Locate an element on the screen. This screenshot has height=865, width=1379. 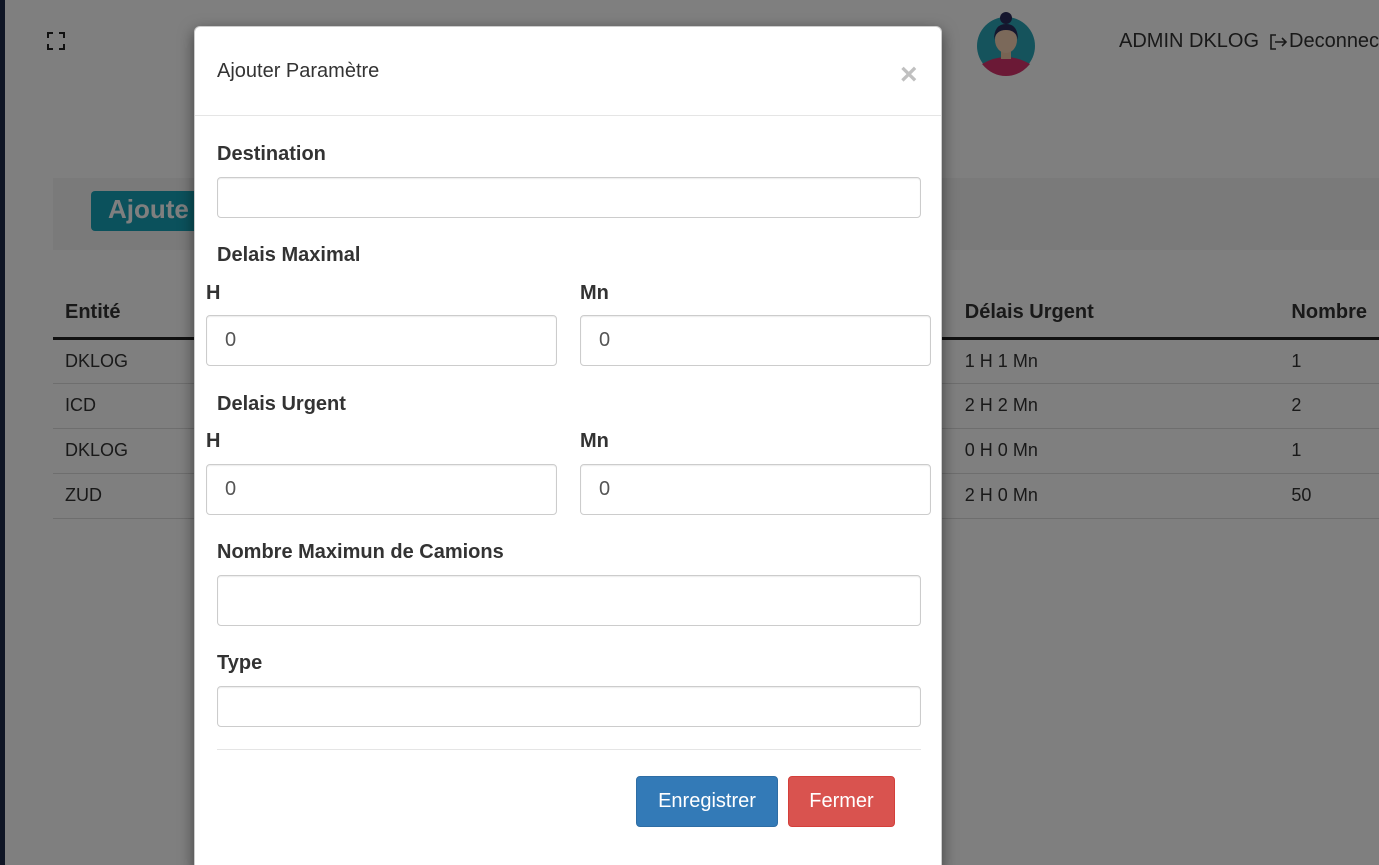
save-button: Enregistrer is located at coordinates (707, 801).